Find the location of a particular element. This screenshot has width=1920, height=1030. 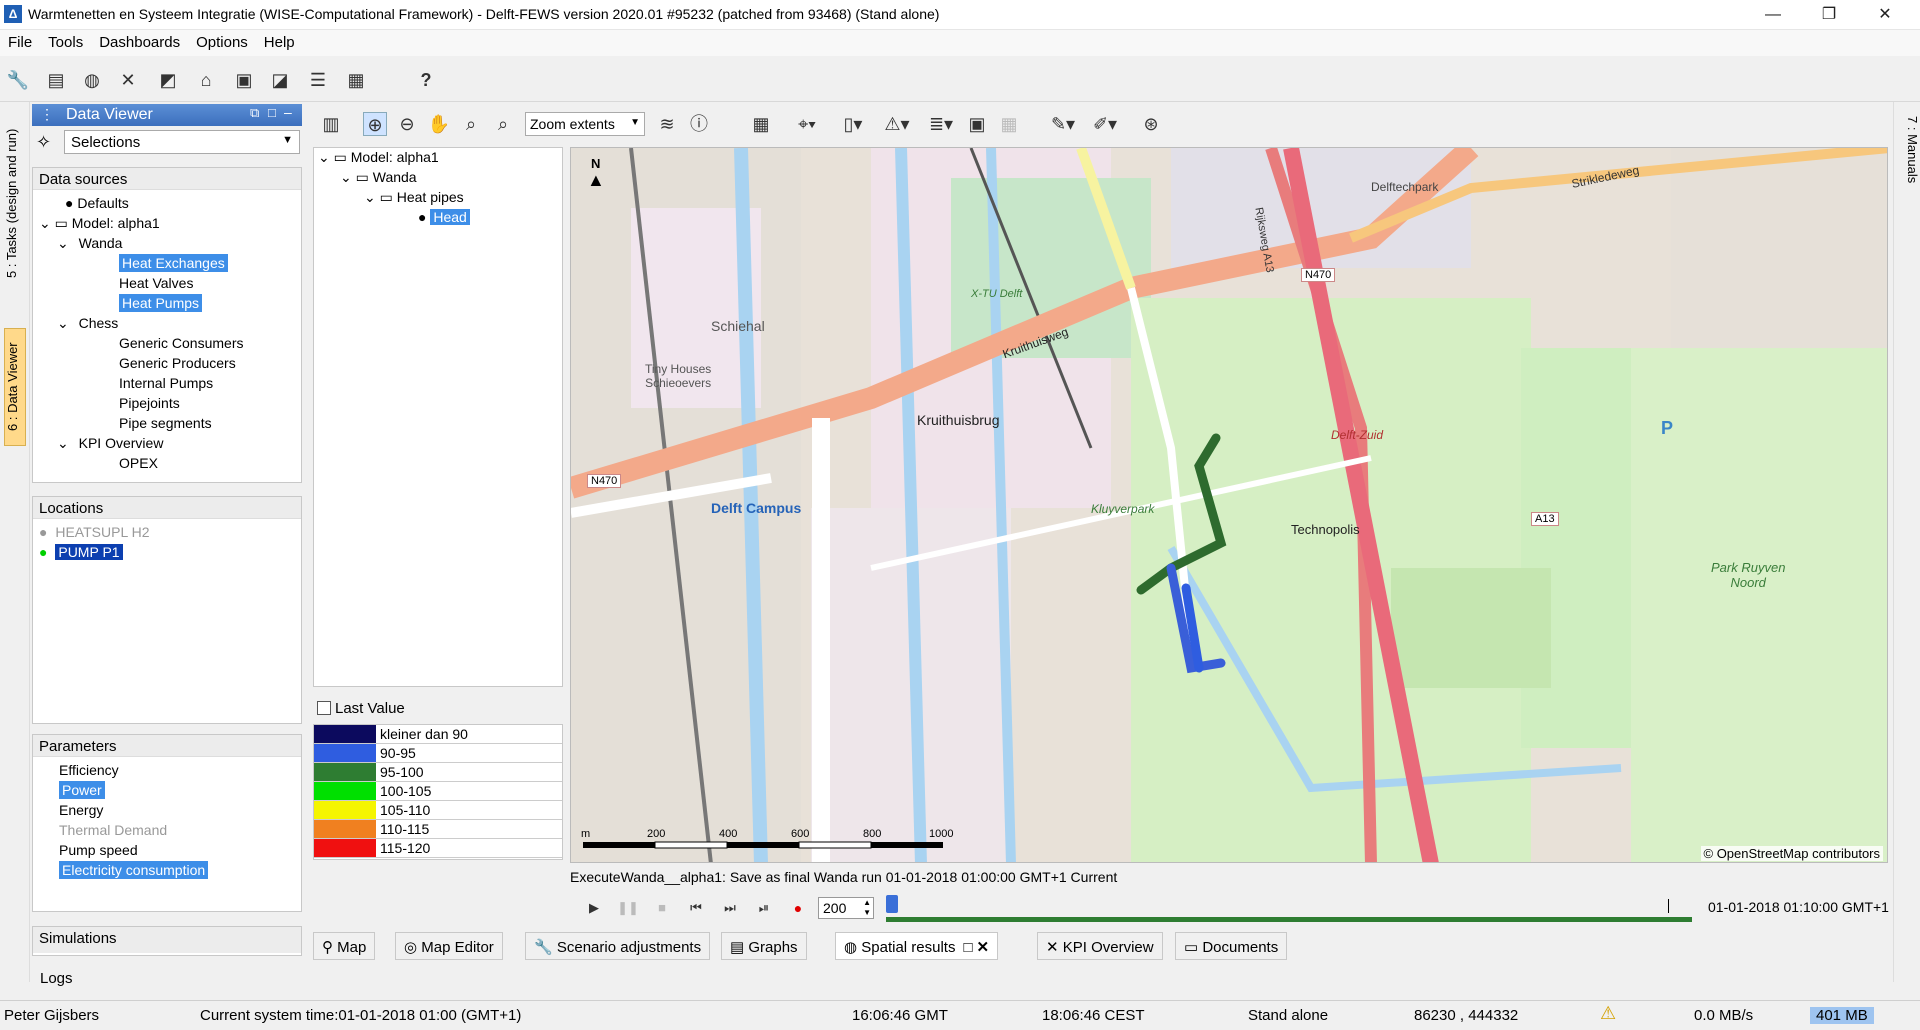

parameter-item: Efficiency is located at coordinates (89, 770).